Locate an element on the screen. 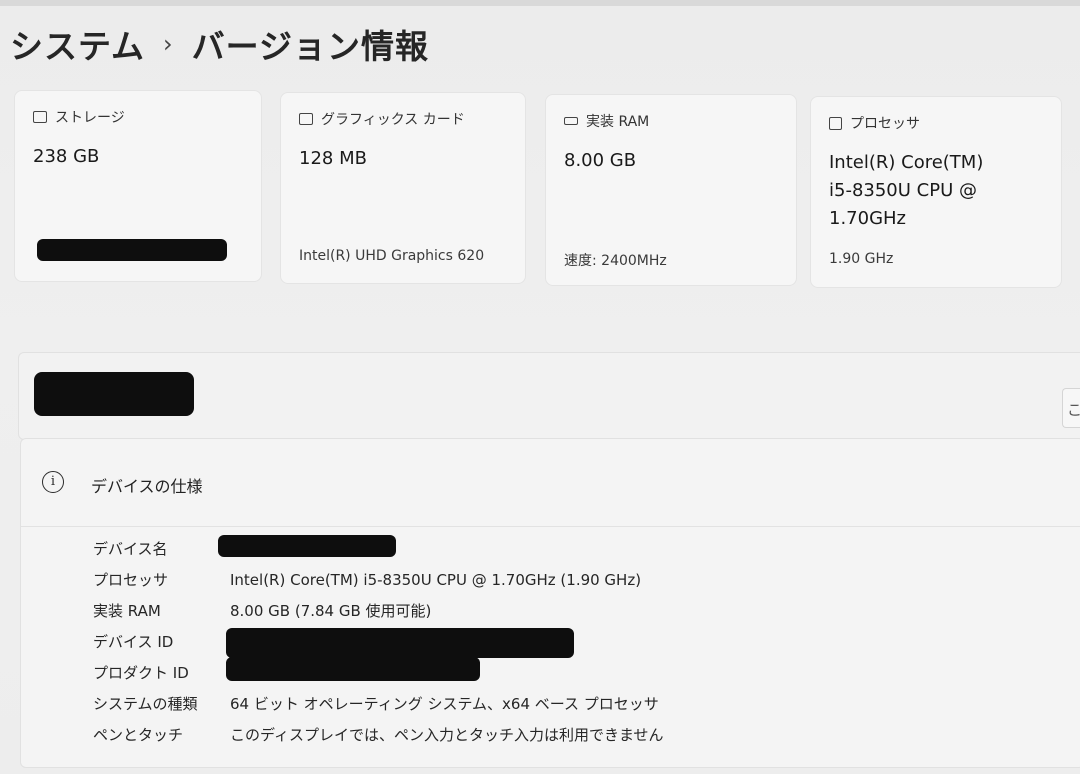 Image resolution: width=1080 pixels, height=774 pixels. top-edge is located at coordinates (540, 3).